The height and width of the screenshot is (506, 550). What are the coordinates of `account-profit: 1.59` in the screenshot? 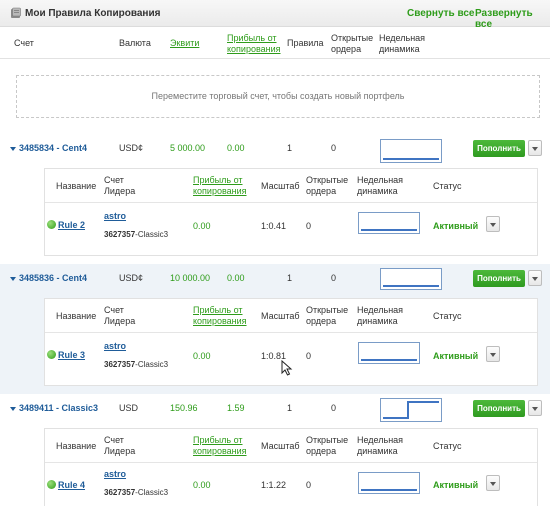 It's located at (236, 408).